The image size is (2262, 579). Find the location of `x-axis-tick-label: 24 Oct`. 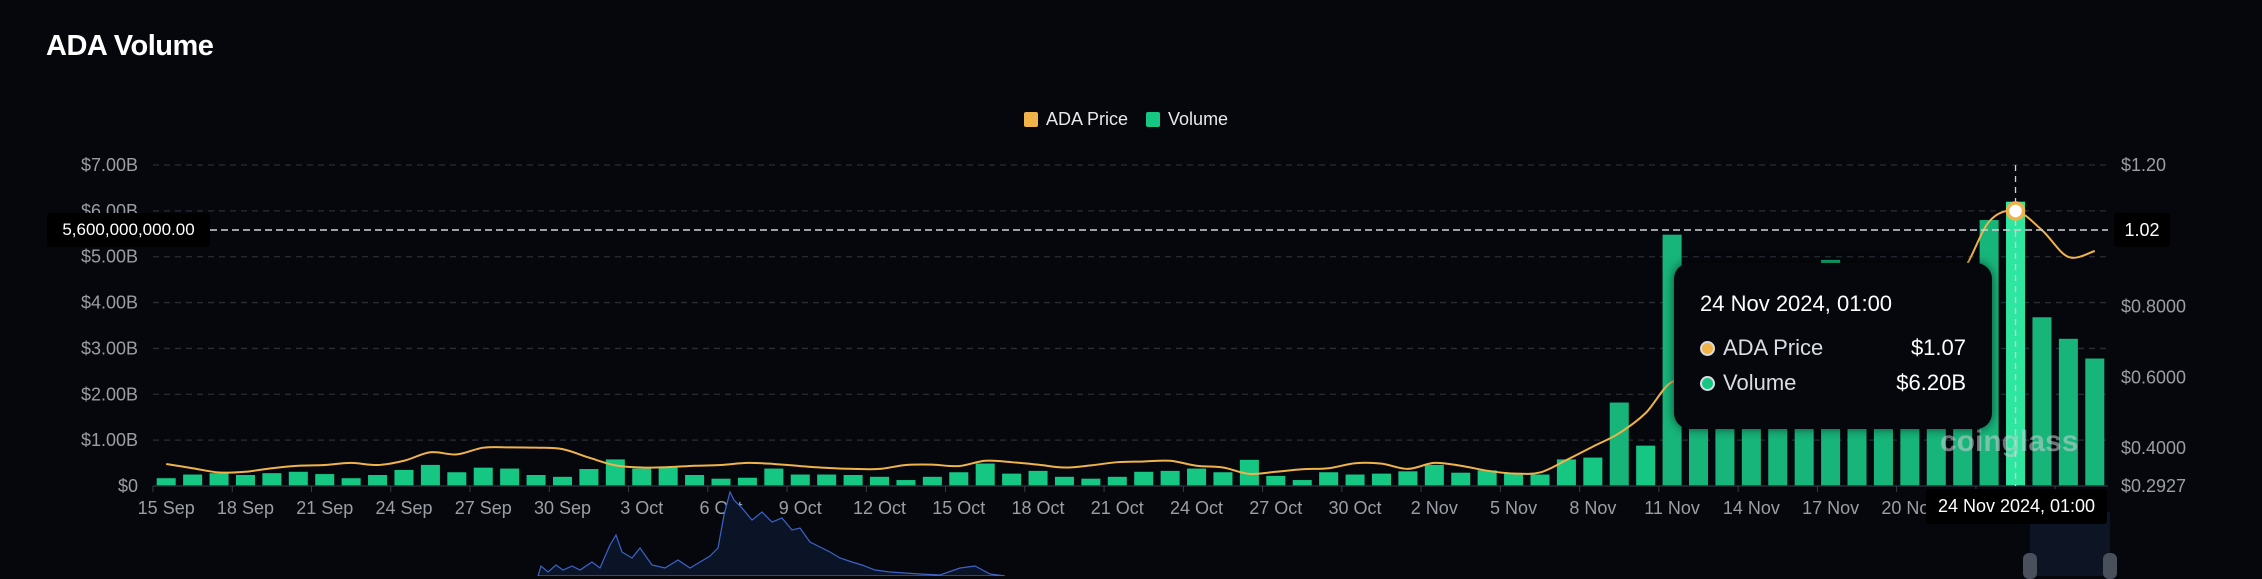

x-axis-tick-label: 24 Oct is located at coordinates (1196, 508).